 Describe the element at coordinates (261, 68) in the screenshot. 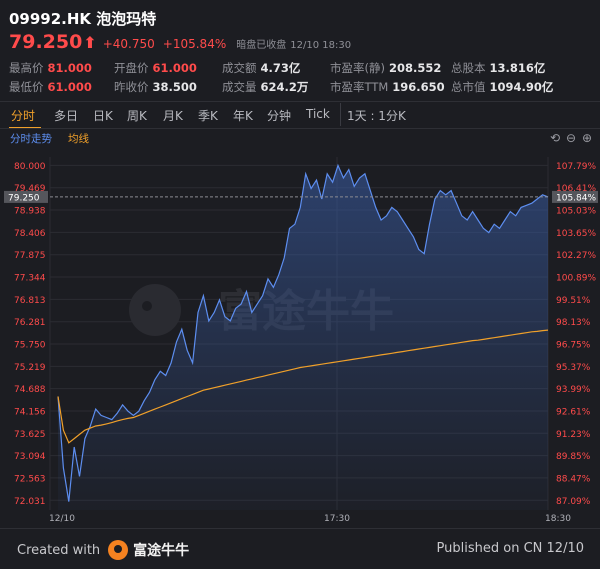

I see `stat-turnover: 成交额 4.73亿` at that location.